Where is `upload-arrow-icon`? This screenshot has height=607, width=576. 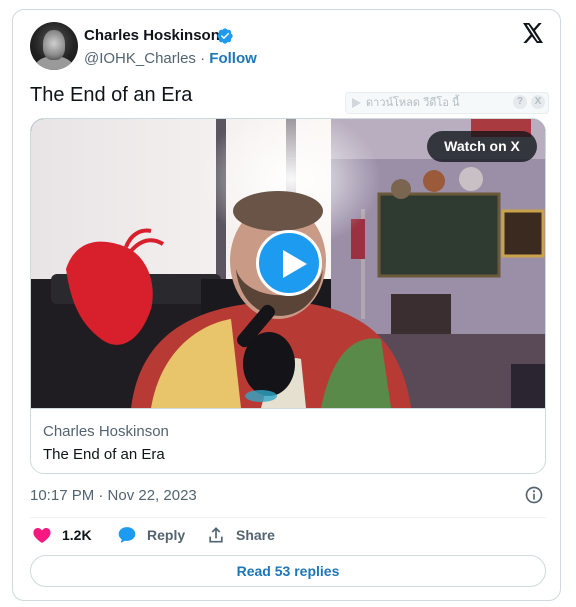
upload-arrow-icon is located at coordinates (216, 535).